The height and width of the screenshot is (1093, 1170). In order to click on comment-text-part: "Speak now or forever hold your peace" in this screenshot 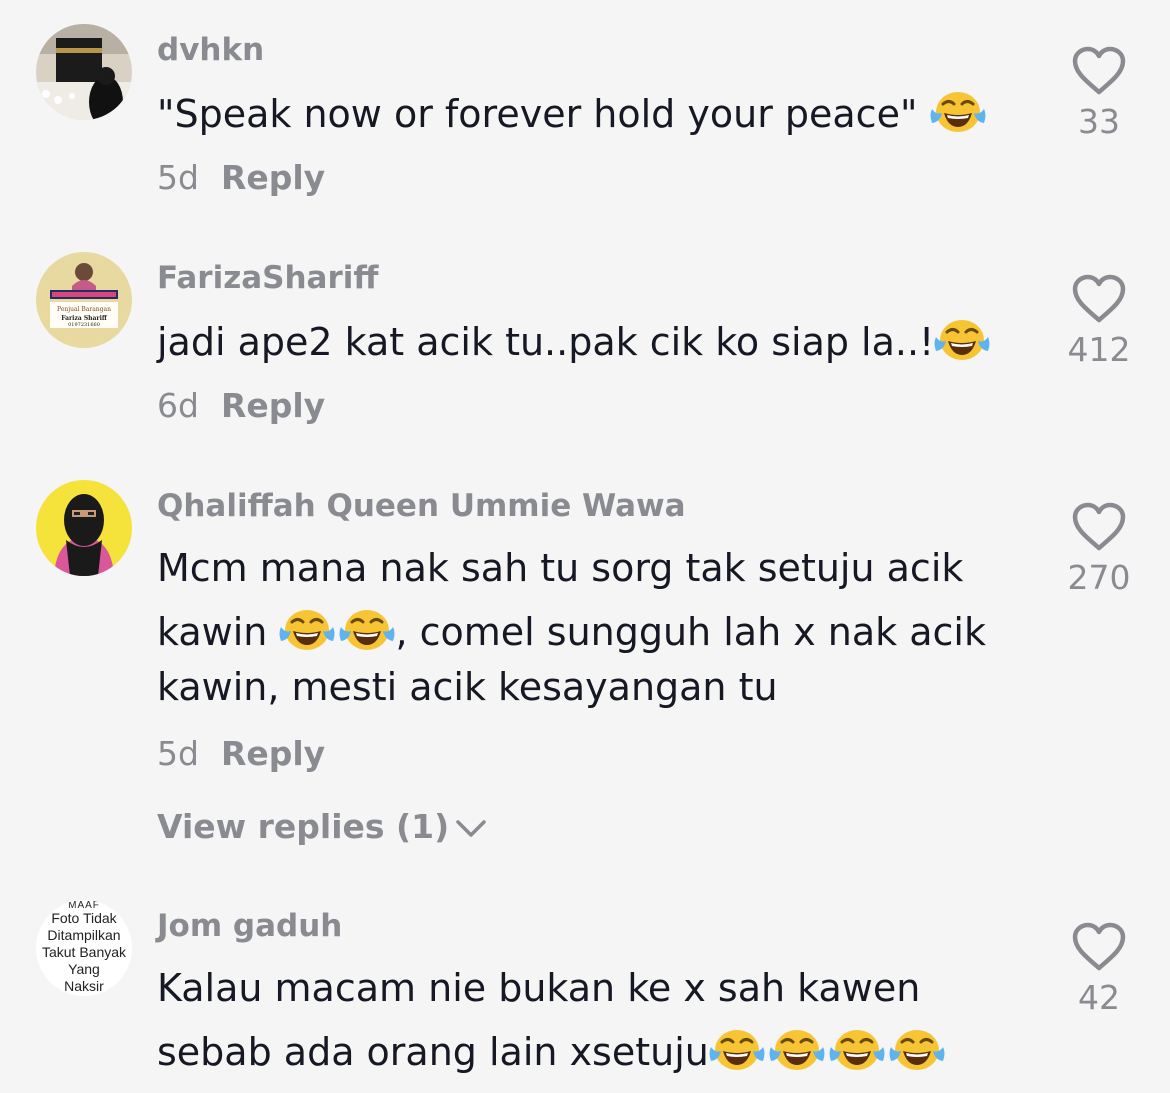, I will do `click(543, 114)`.